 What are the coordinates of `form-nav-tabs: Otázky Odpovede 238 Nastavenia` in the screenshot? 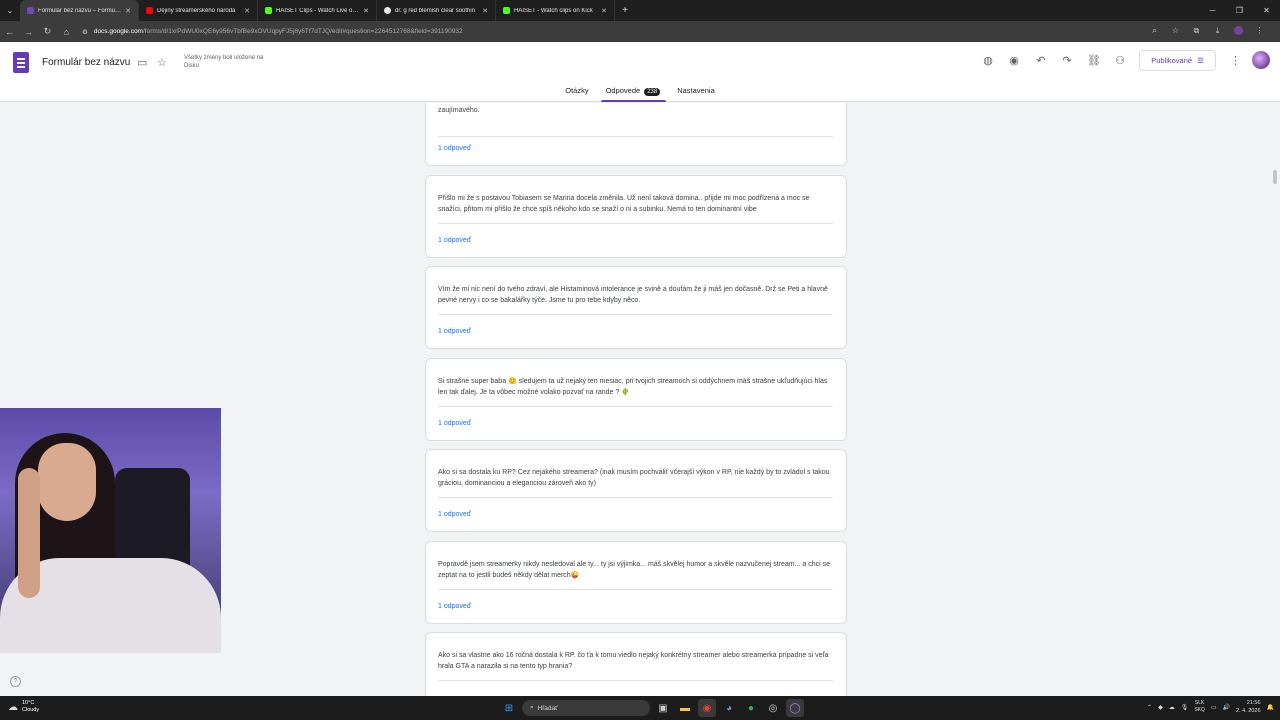 It's located at (640, 94).